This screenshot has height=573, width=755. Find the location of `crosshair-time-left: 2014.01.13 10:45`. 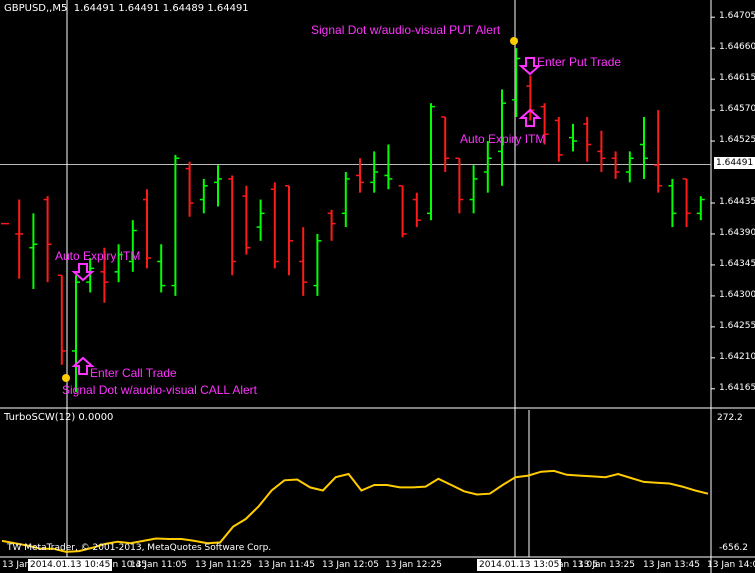

crosshair-time-left: 2014.01.13 10:45 is located at coordinates (70, 565).